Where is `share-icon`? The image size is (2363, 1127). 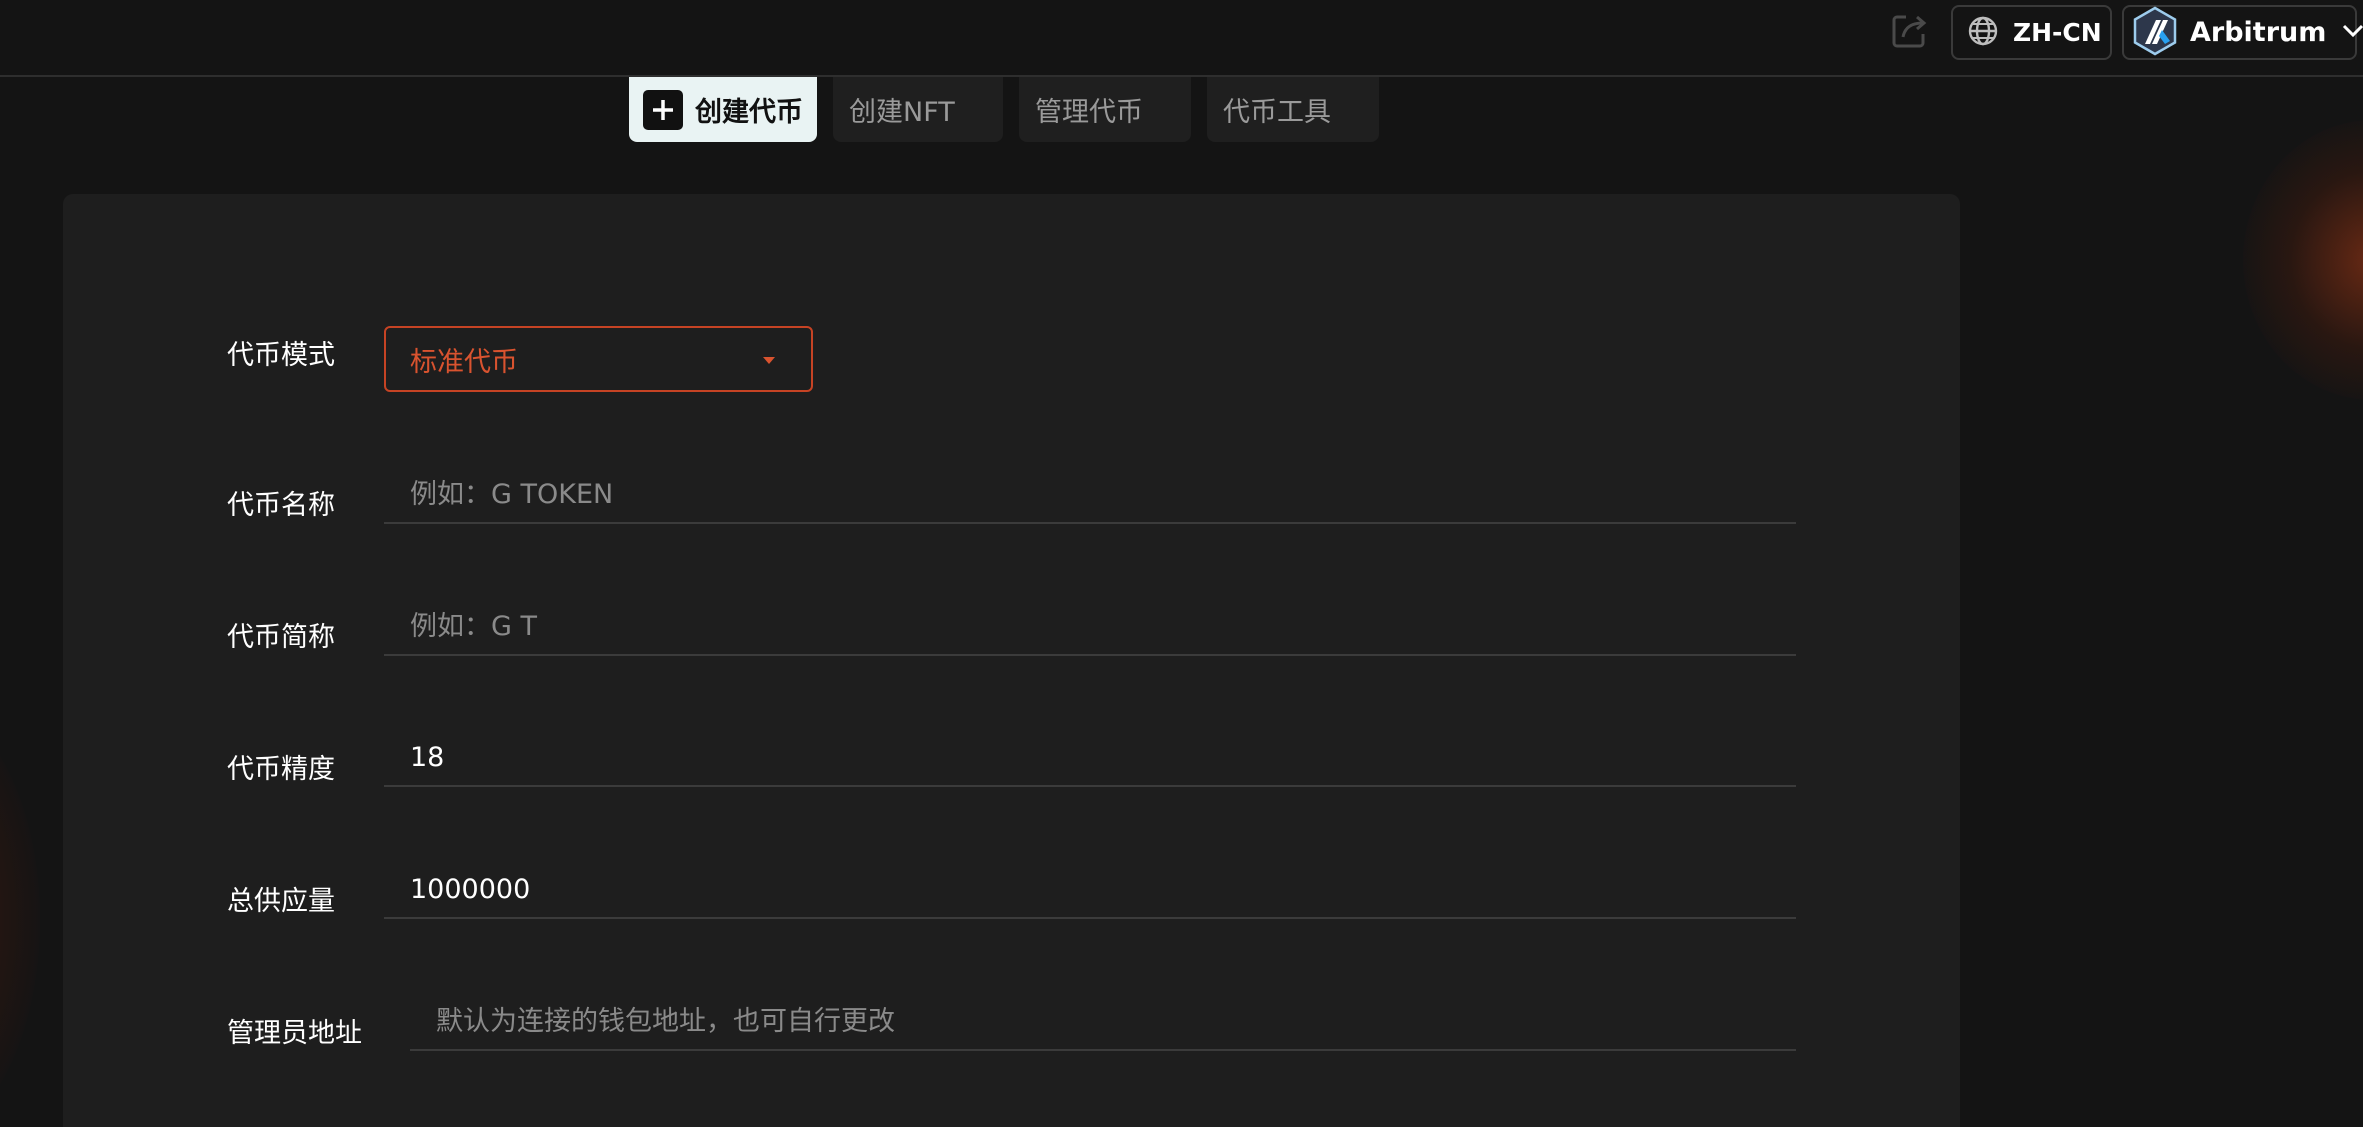 share-icon is located at coordinates (1909, 33).